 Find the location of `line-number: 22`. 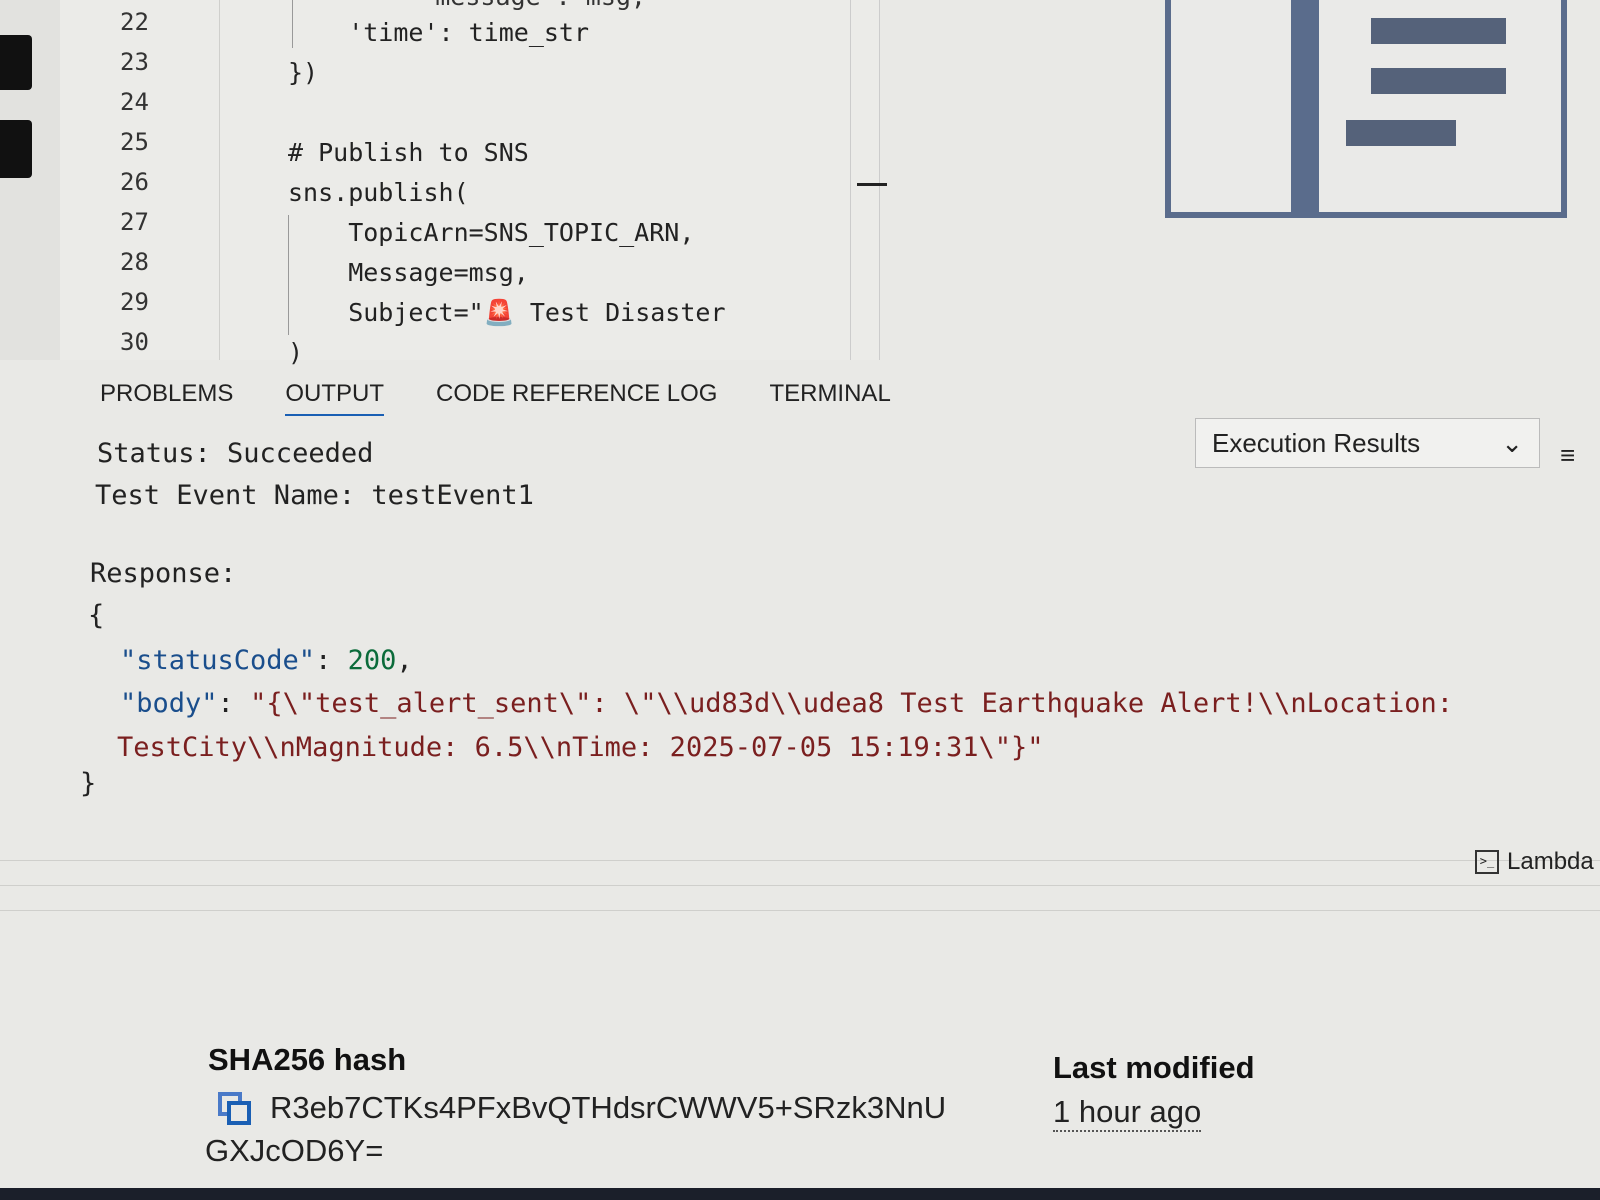

line-number: 22 is located at coordinates (134, 22).